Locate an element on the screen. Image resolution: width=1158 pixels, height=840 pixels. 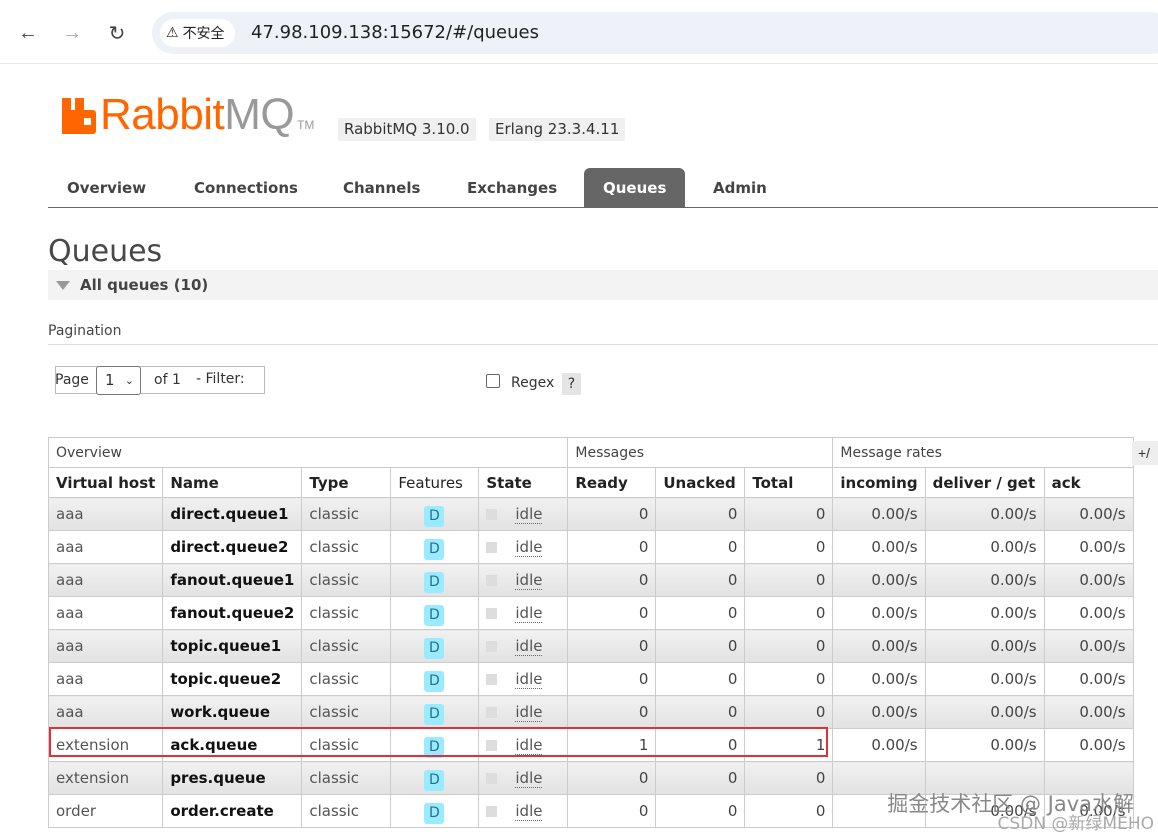
tab-connections: Connections is located at coordinates (246, 188).